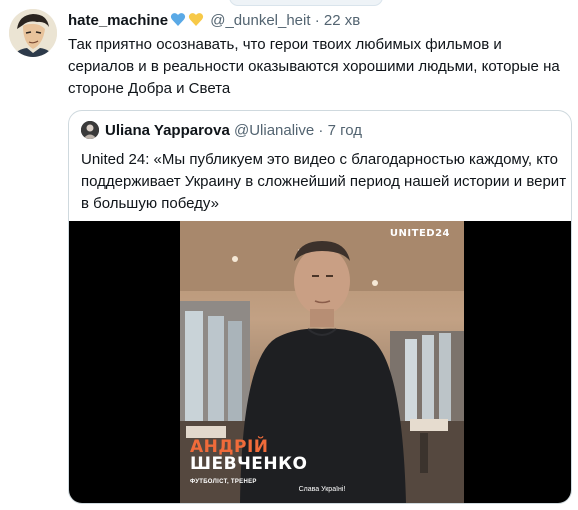 The width and height of the screenshot is (578, 510). Describe the element at coordinates (345, 130) in the screenshot. I see `quoted-timestamp: 7 год` at that location.